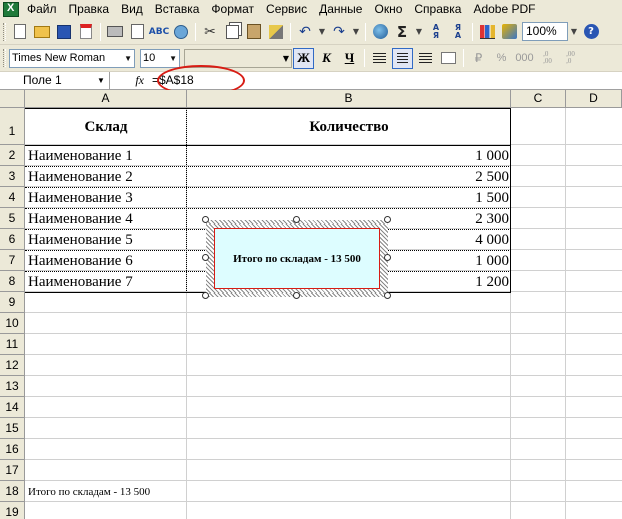 The height and width of the screenshot is (519, 622). I want to click on zoom-combo: 100%, so click(545, 31).